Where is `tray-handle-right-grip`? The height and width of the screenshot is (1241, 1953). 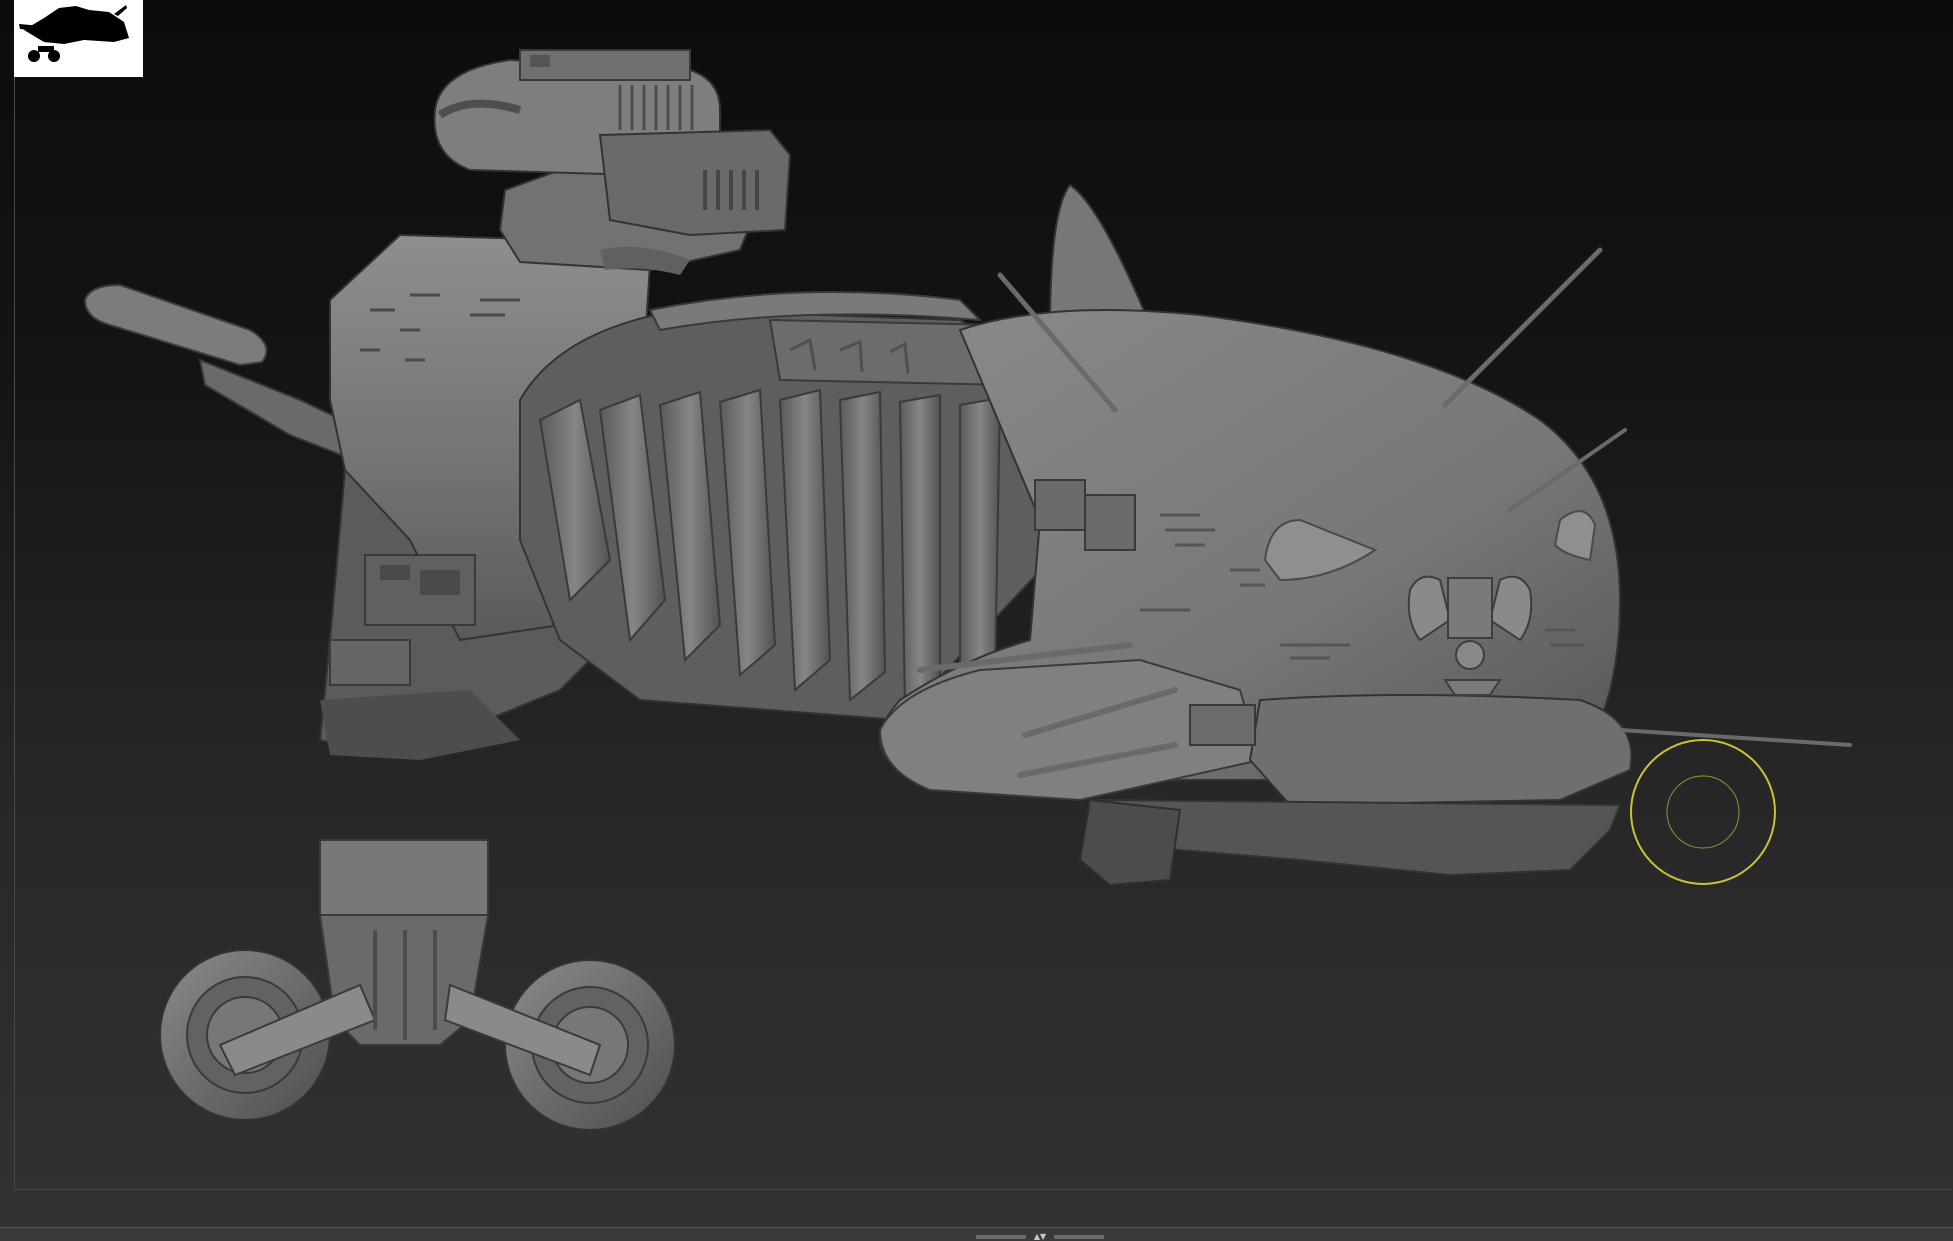 tray-handle-right-grip is located at coordinates (1079, 1237).